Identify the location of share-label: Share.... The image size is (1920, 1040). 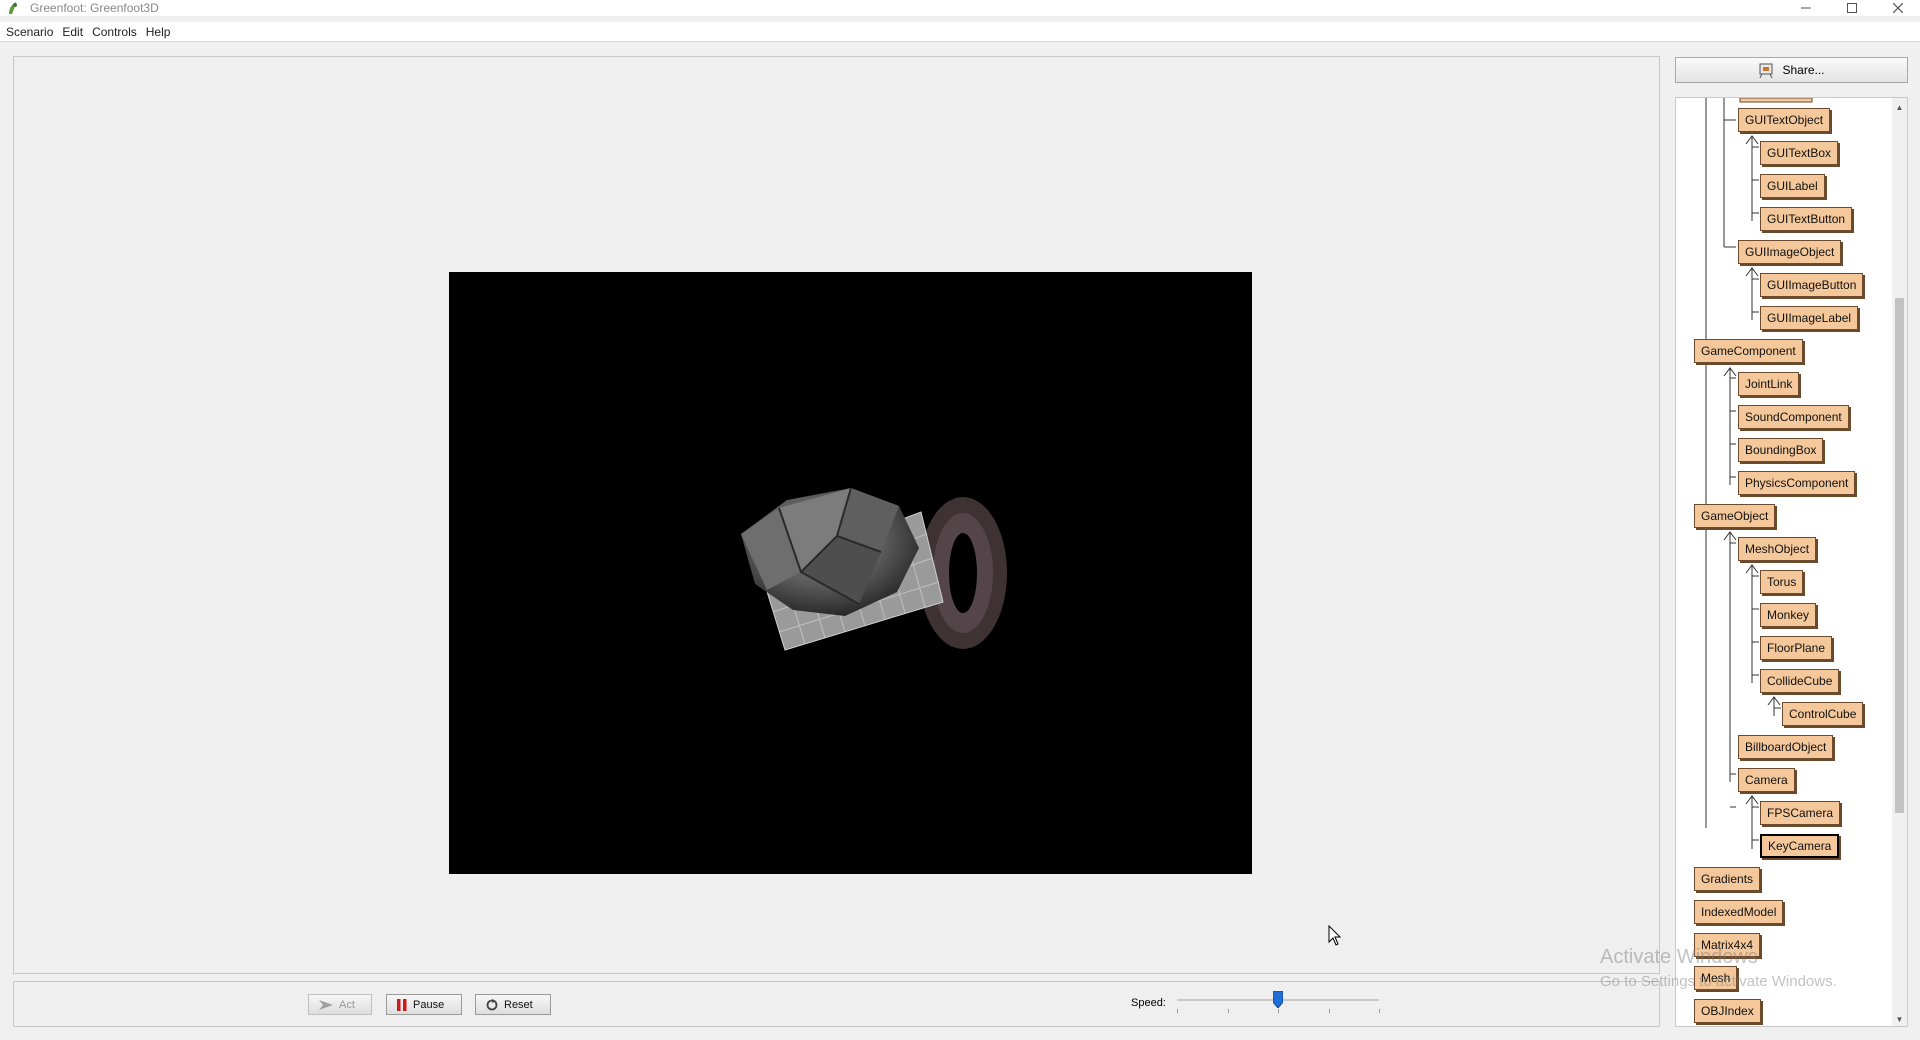
(1803, 70).